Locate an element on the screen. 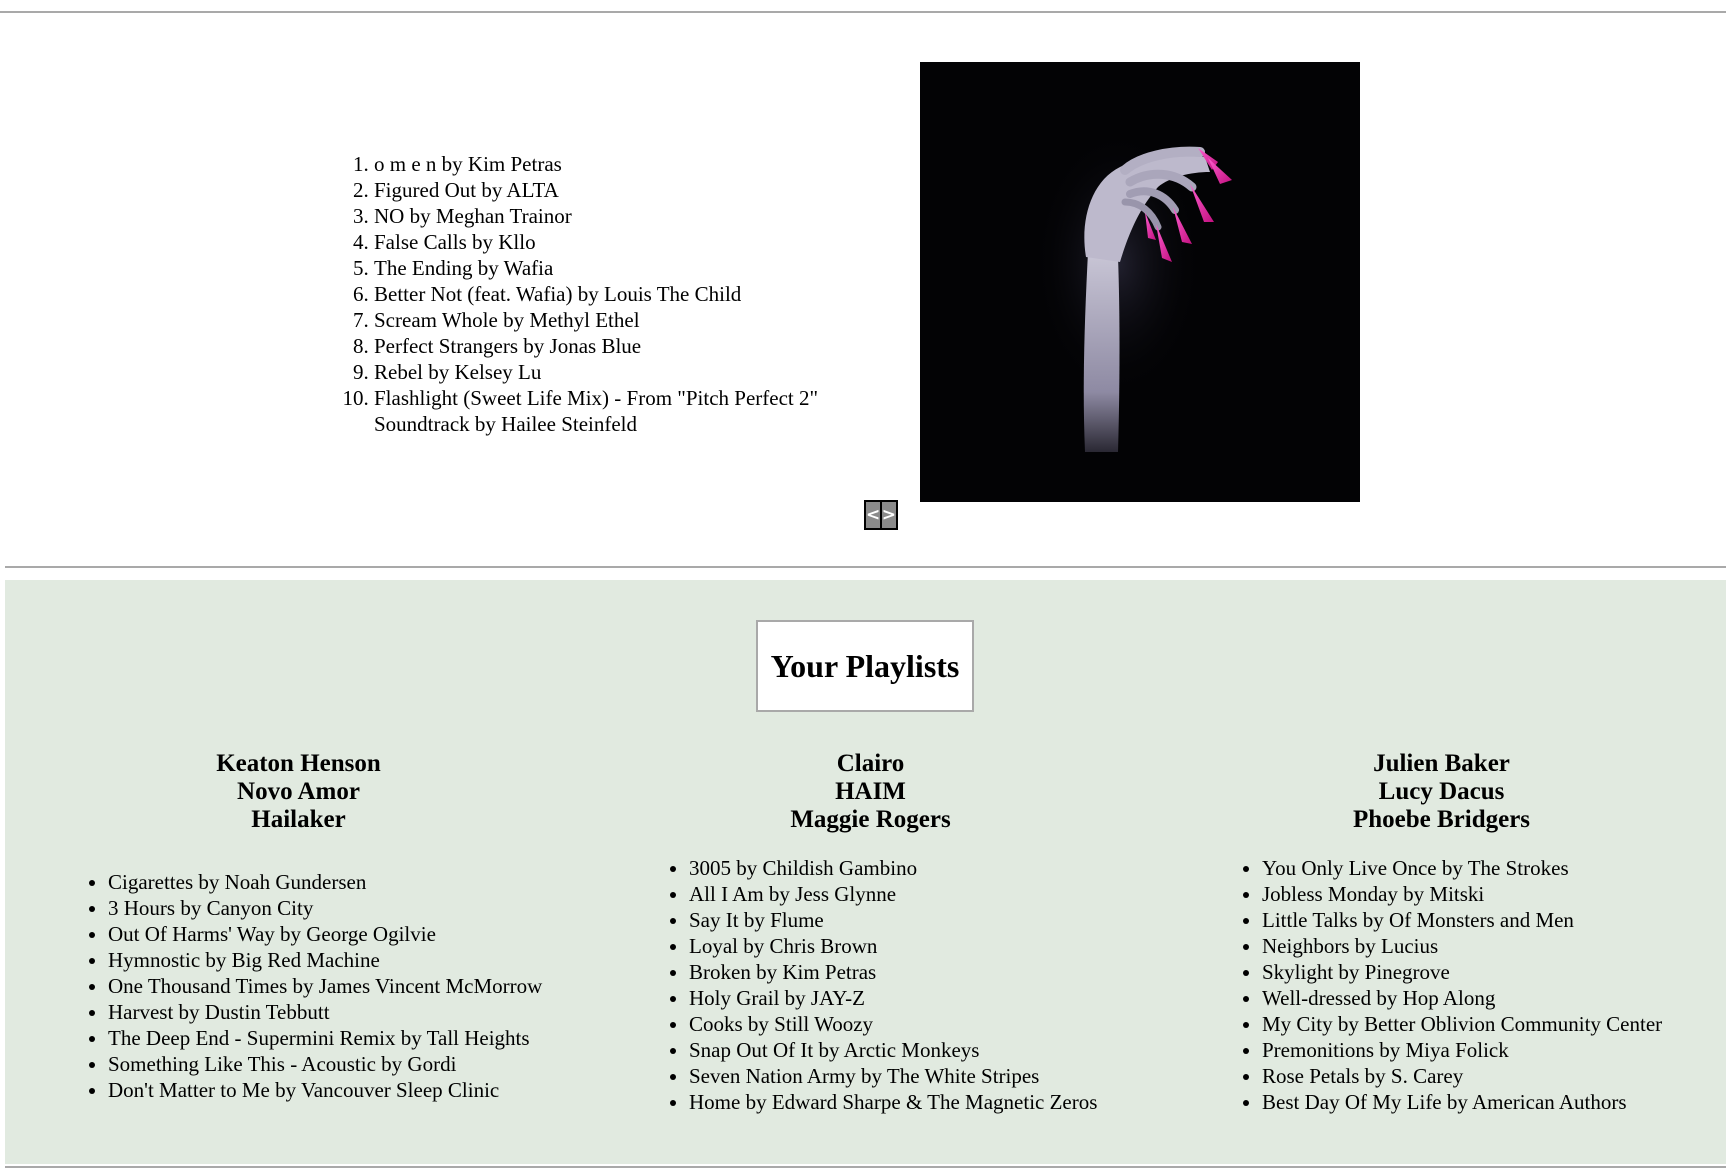 Image resolution: width=1726 pixels, height=1170 pixels. artist-name: Keaton Henson is located at coordinates (298, 763).